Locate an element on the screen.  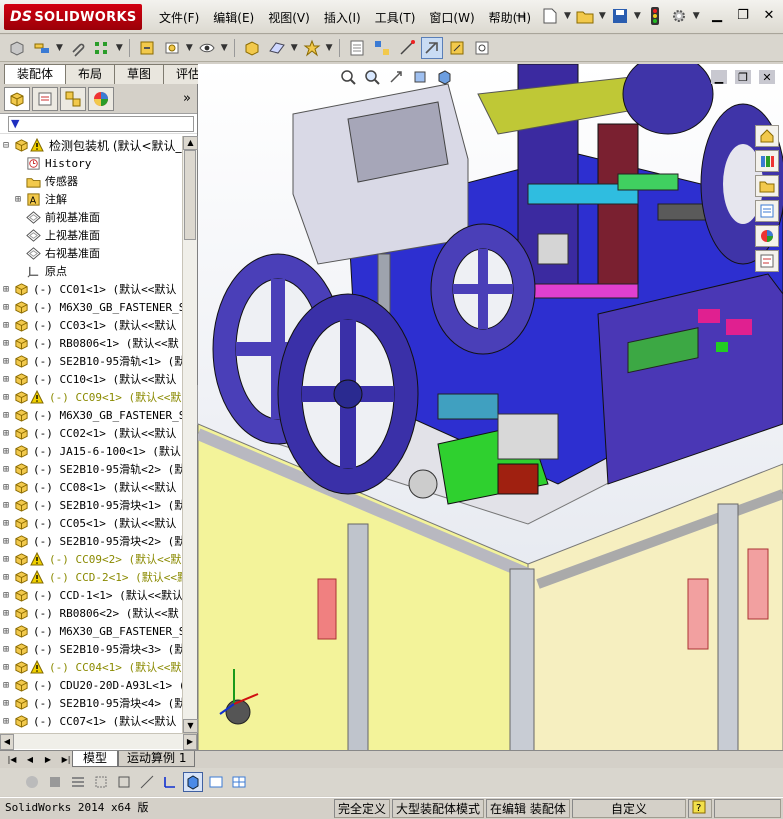
new-motion-study-icon is located at coordinates (312, 48).